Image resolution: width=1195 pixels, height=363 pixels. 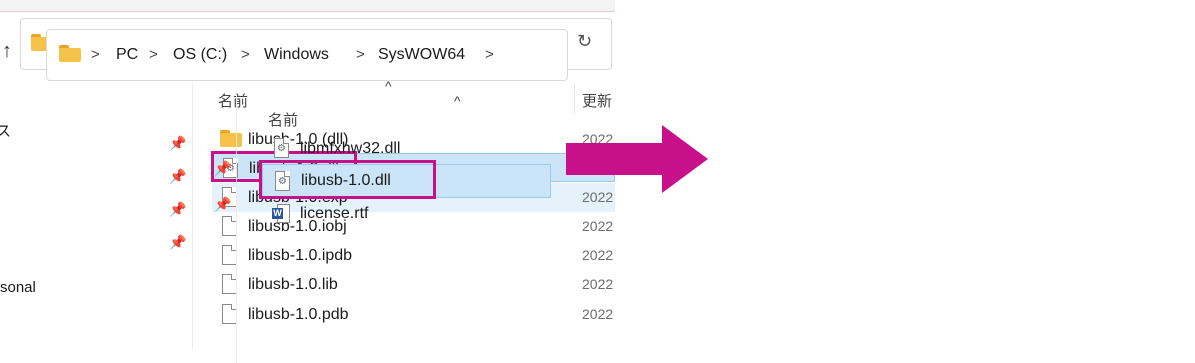 I want to click on highlight-box, so click(x=347, y=179).